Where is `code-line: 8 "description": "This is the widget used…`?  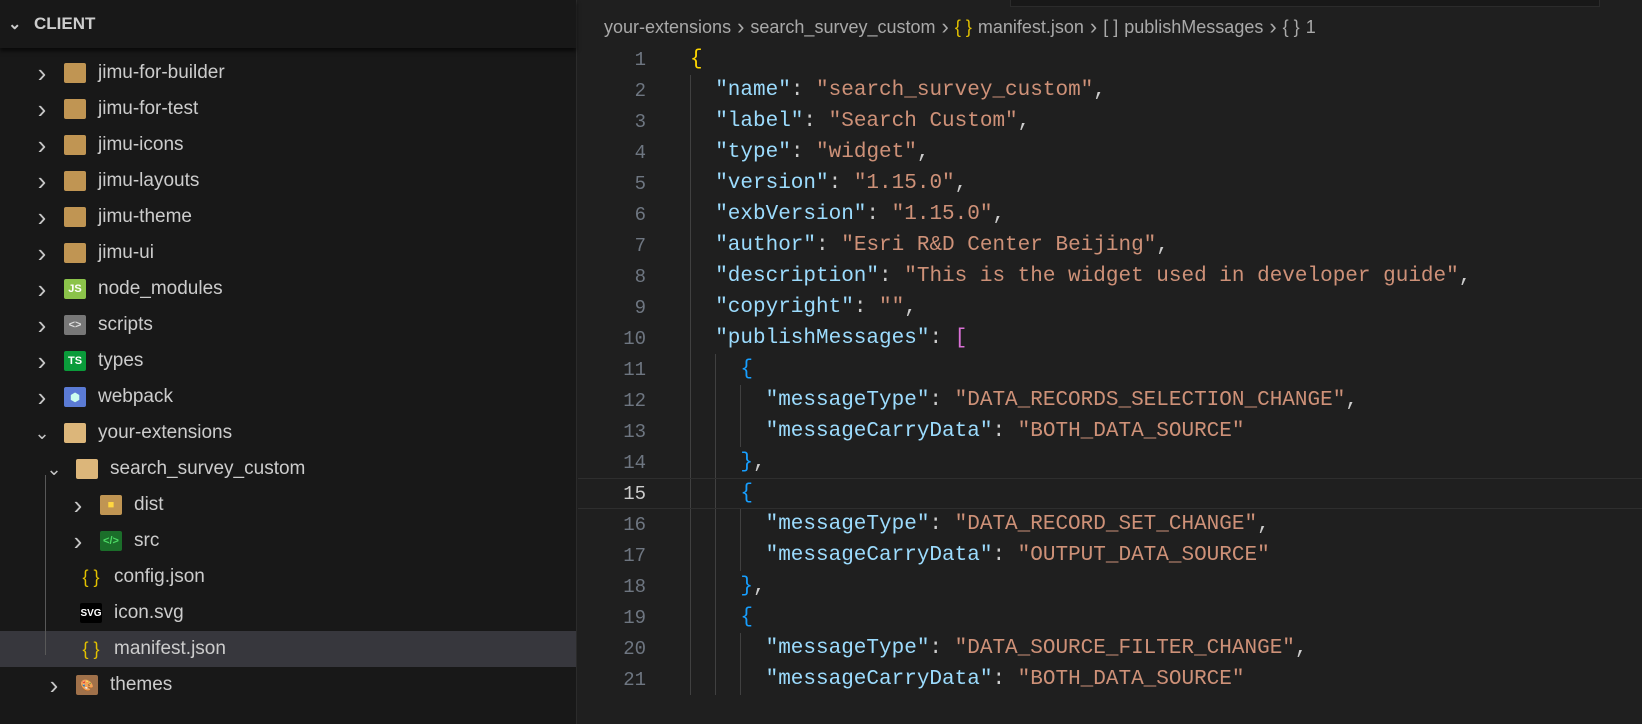
code-line: 8 "description": "This is the widget used… is located at coordinates (1110, 276).